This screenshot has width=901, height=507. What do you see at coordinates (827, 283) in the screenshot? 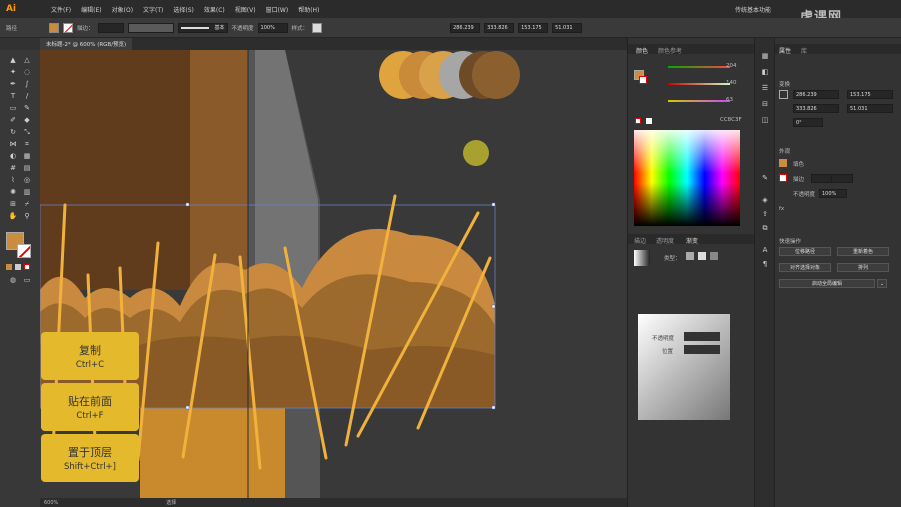
I see `global-edit-button: 启动全局编辑` at bounding box center [827, 283].